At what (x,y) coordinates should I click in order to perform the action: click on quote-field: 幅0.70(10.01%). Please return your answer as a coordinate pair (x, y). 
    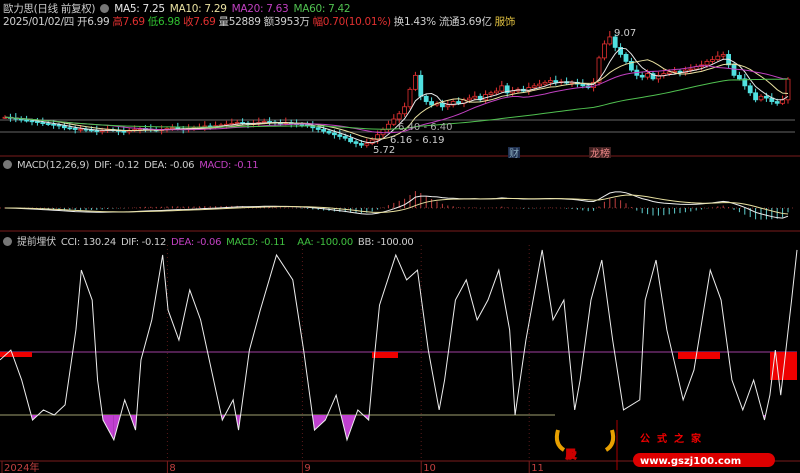
    Looking at the image, I should click on (352, 22).